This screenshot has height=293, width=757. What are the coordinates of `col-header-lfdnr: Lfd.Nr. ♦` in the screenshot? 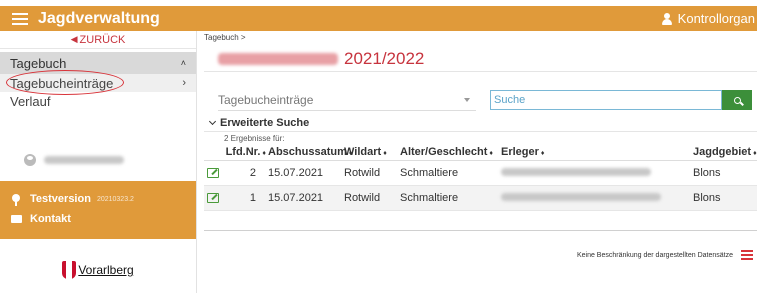 It's located at (245, 152).